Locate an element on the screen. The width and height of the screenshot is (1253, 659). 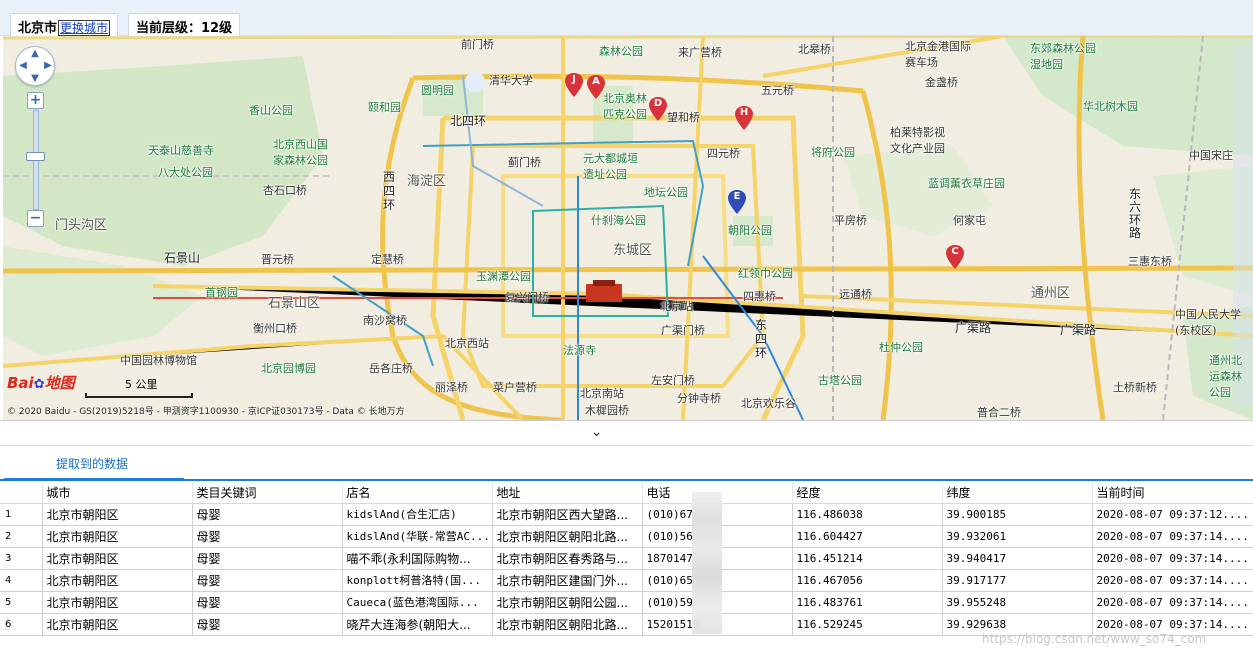
current-city-tab: 北京市 更换城市 is located at coordinates (64, 24).